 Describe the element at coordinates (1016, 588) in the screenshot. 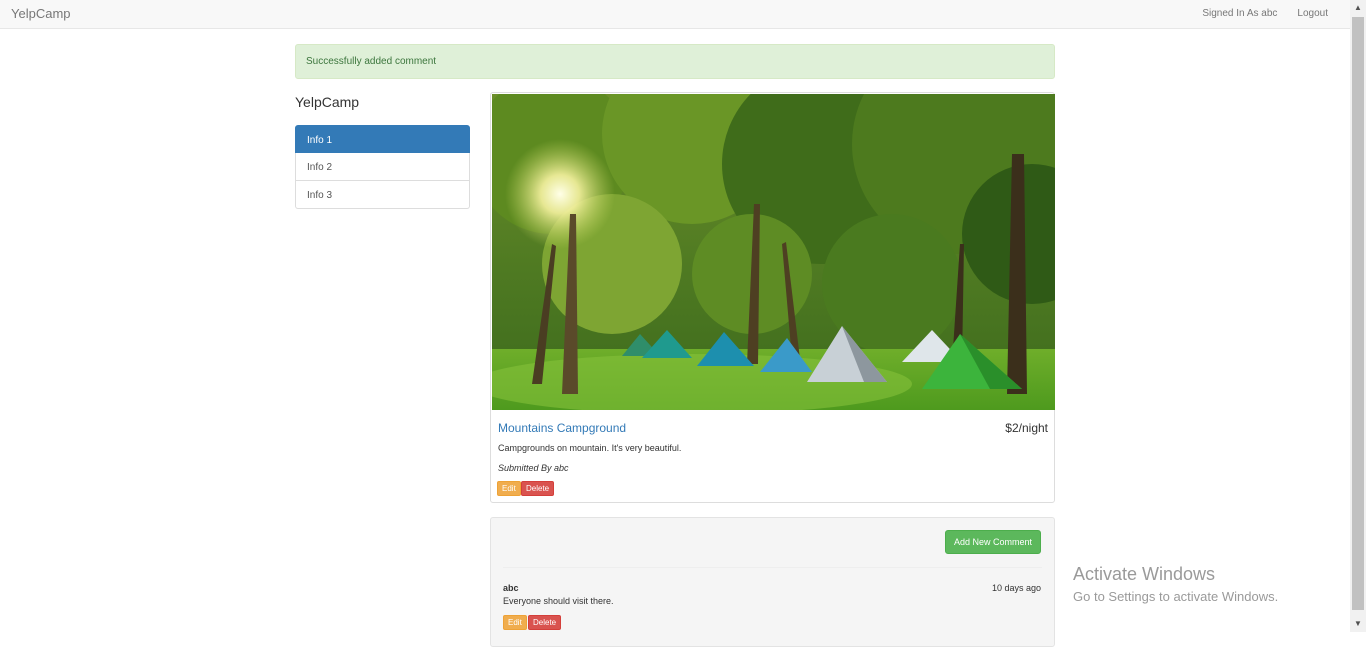

I see `comment-time: 10 days ago` at that location.